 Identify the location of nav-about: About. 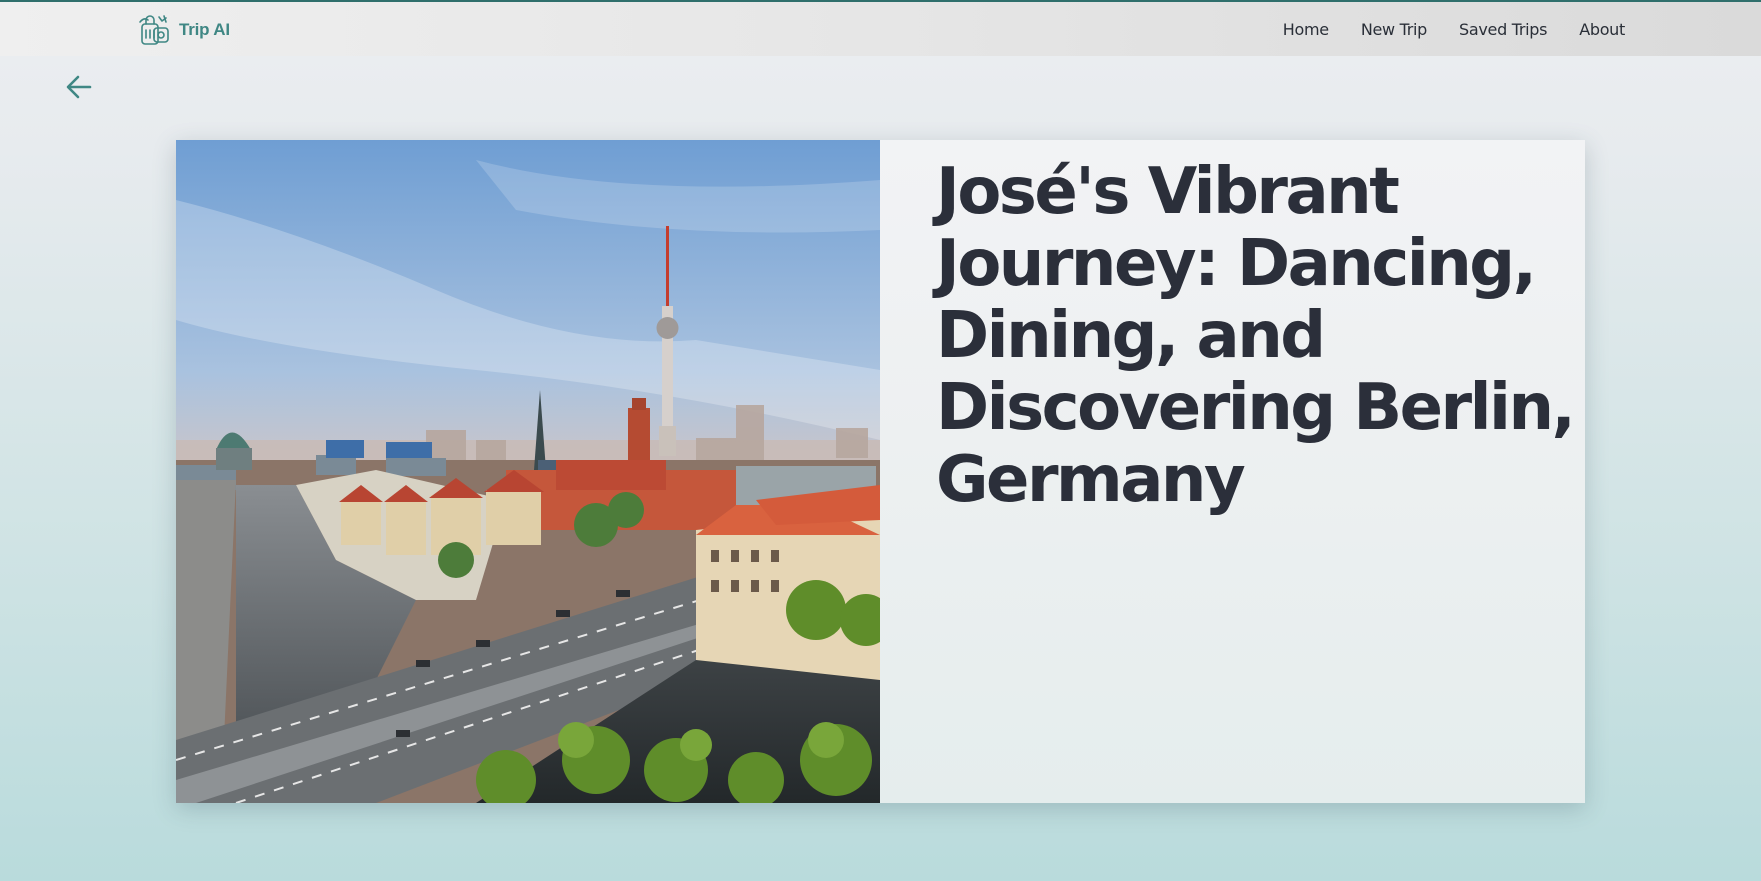
(1602, 29).